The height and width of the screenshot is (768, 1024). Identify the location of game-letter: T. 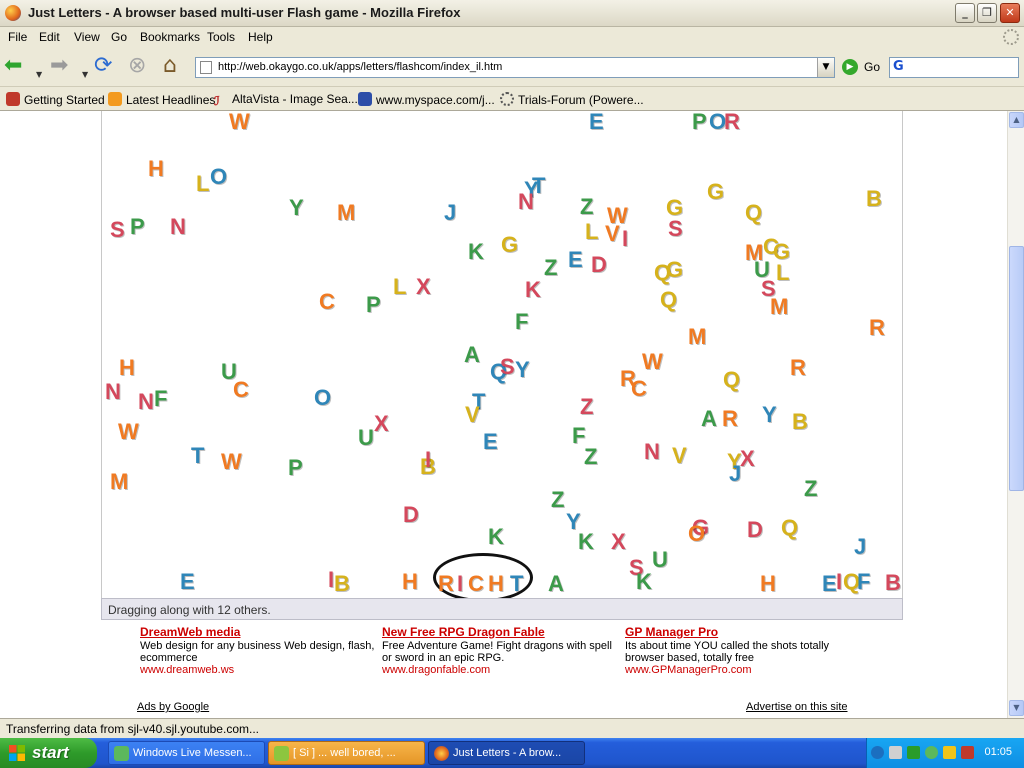
(538, 186).